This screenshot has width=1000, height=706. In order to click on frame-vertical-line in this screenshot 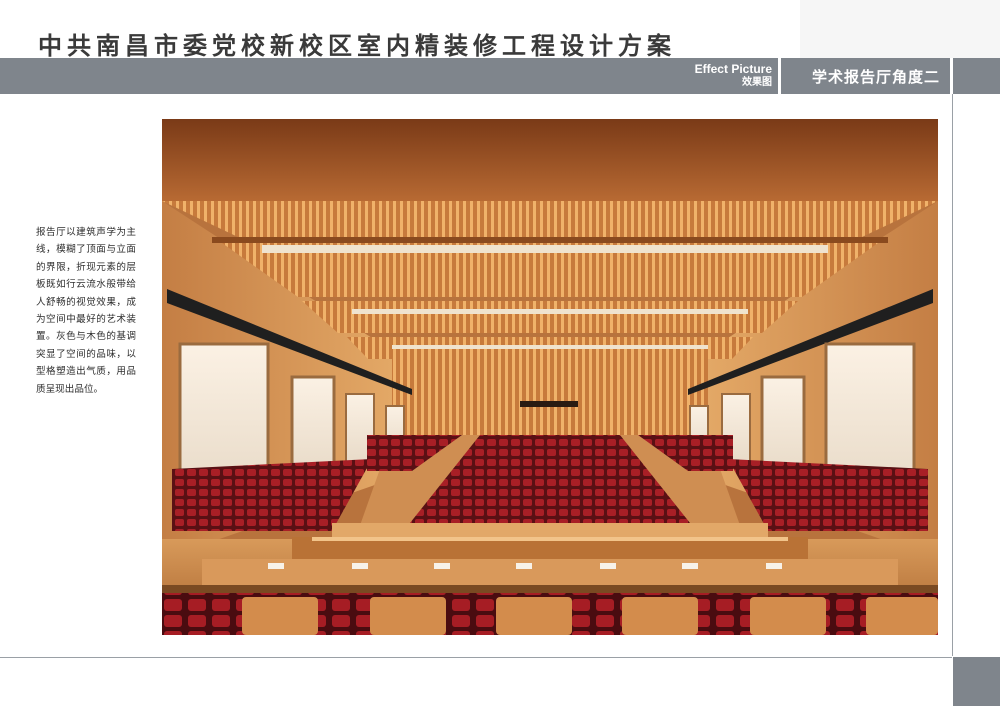, I will do `click(952, 375)`.